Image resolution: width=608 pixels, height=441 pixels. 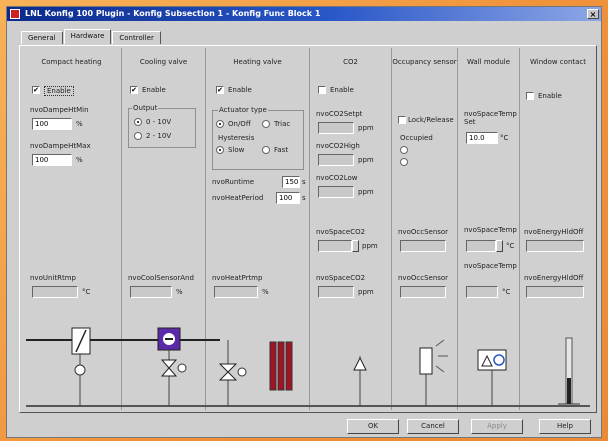 I want to click on compact-heating-enable-label: Enable, so click(x=59, y=91).